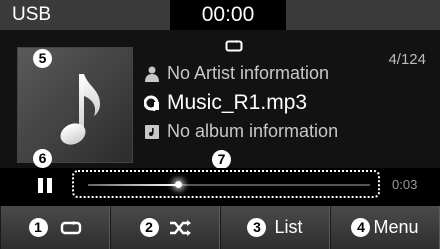  Describe the element at coordinates (248, 73) in the screenshot. I see `artist-name: No Artist information` at that location.